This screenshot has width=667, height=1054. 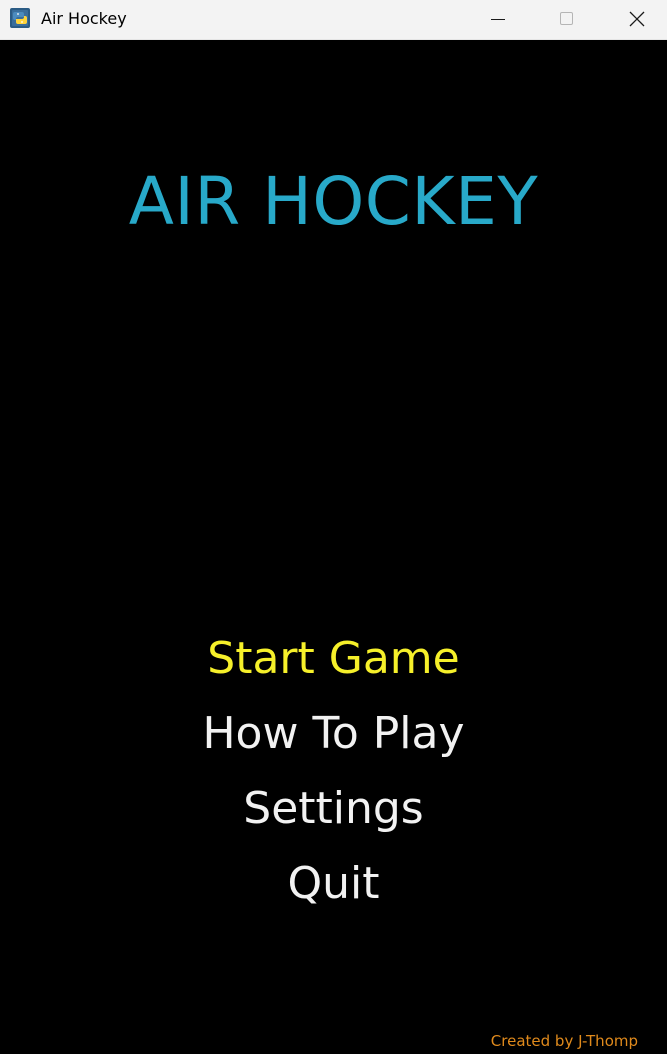 What do you see at coordinates (333, 734) in the screenshot?
I see `menu-item-how-to-play: How To Play` at bounding box center [333, 734].